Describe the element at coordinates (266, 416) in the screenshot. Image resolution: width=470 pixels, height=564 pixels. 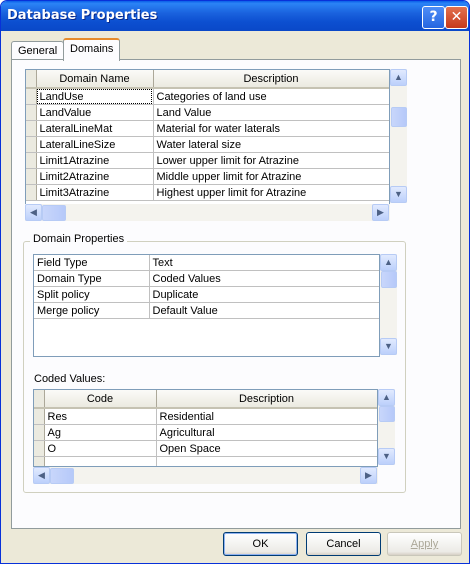
I see `description-cell: Residential` at that location.